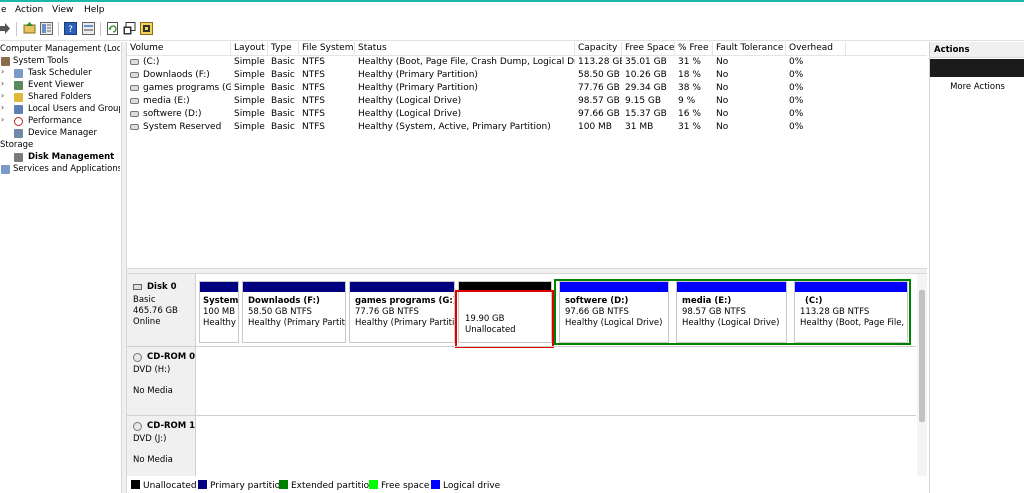 This screenshot has width=1024, height=493. I want to click on vertical-scrollbar, so click(922, 375).